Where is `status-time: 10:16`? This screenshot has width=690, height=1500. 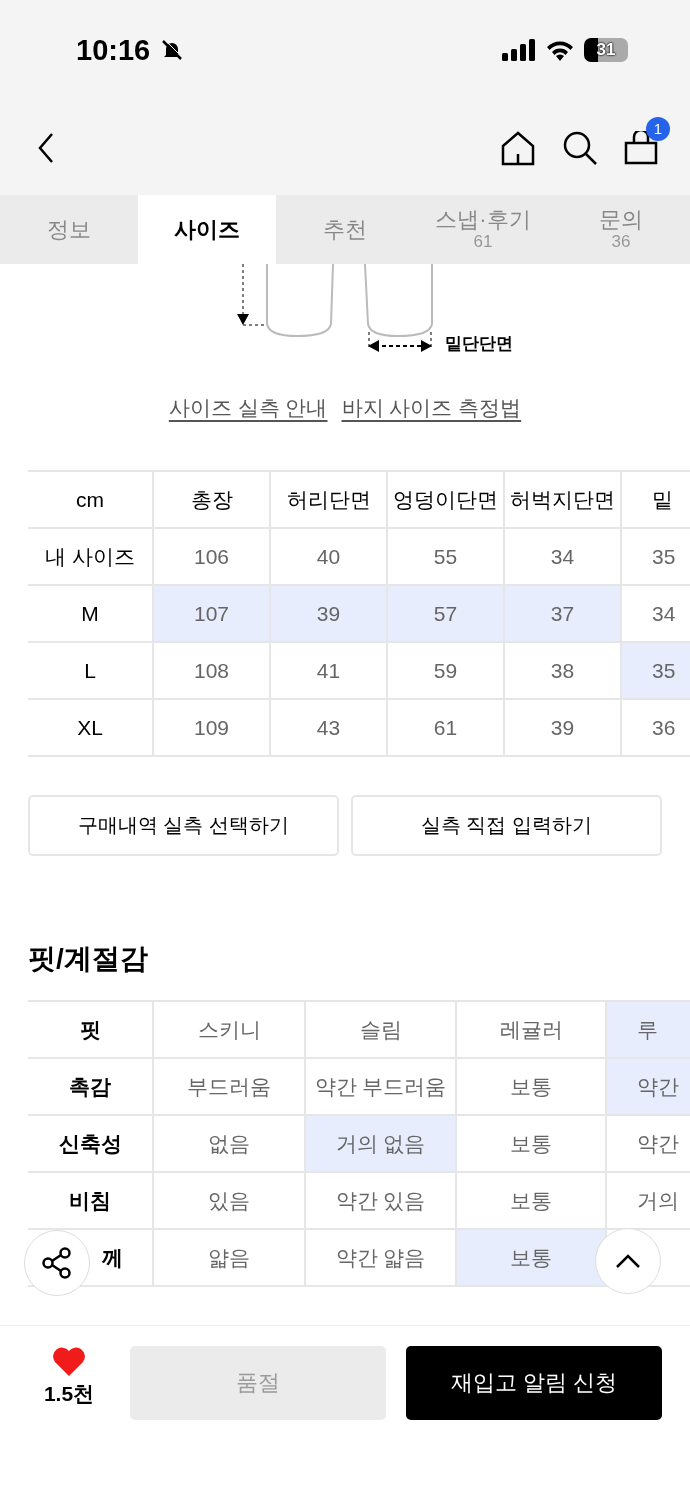
status-time: 10:16 is located at coordinates (113, 50).